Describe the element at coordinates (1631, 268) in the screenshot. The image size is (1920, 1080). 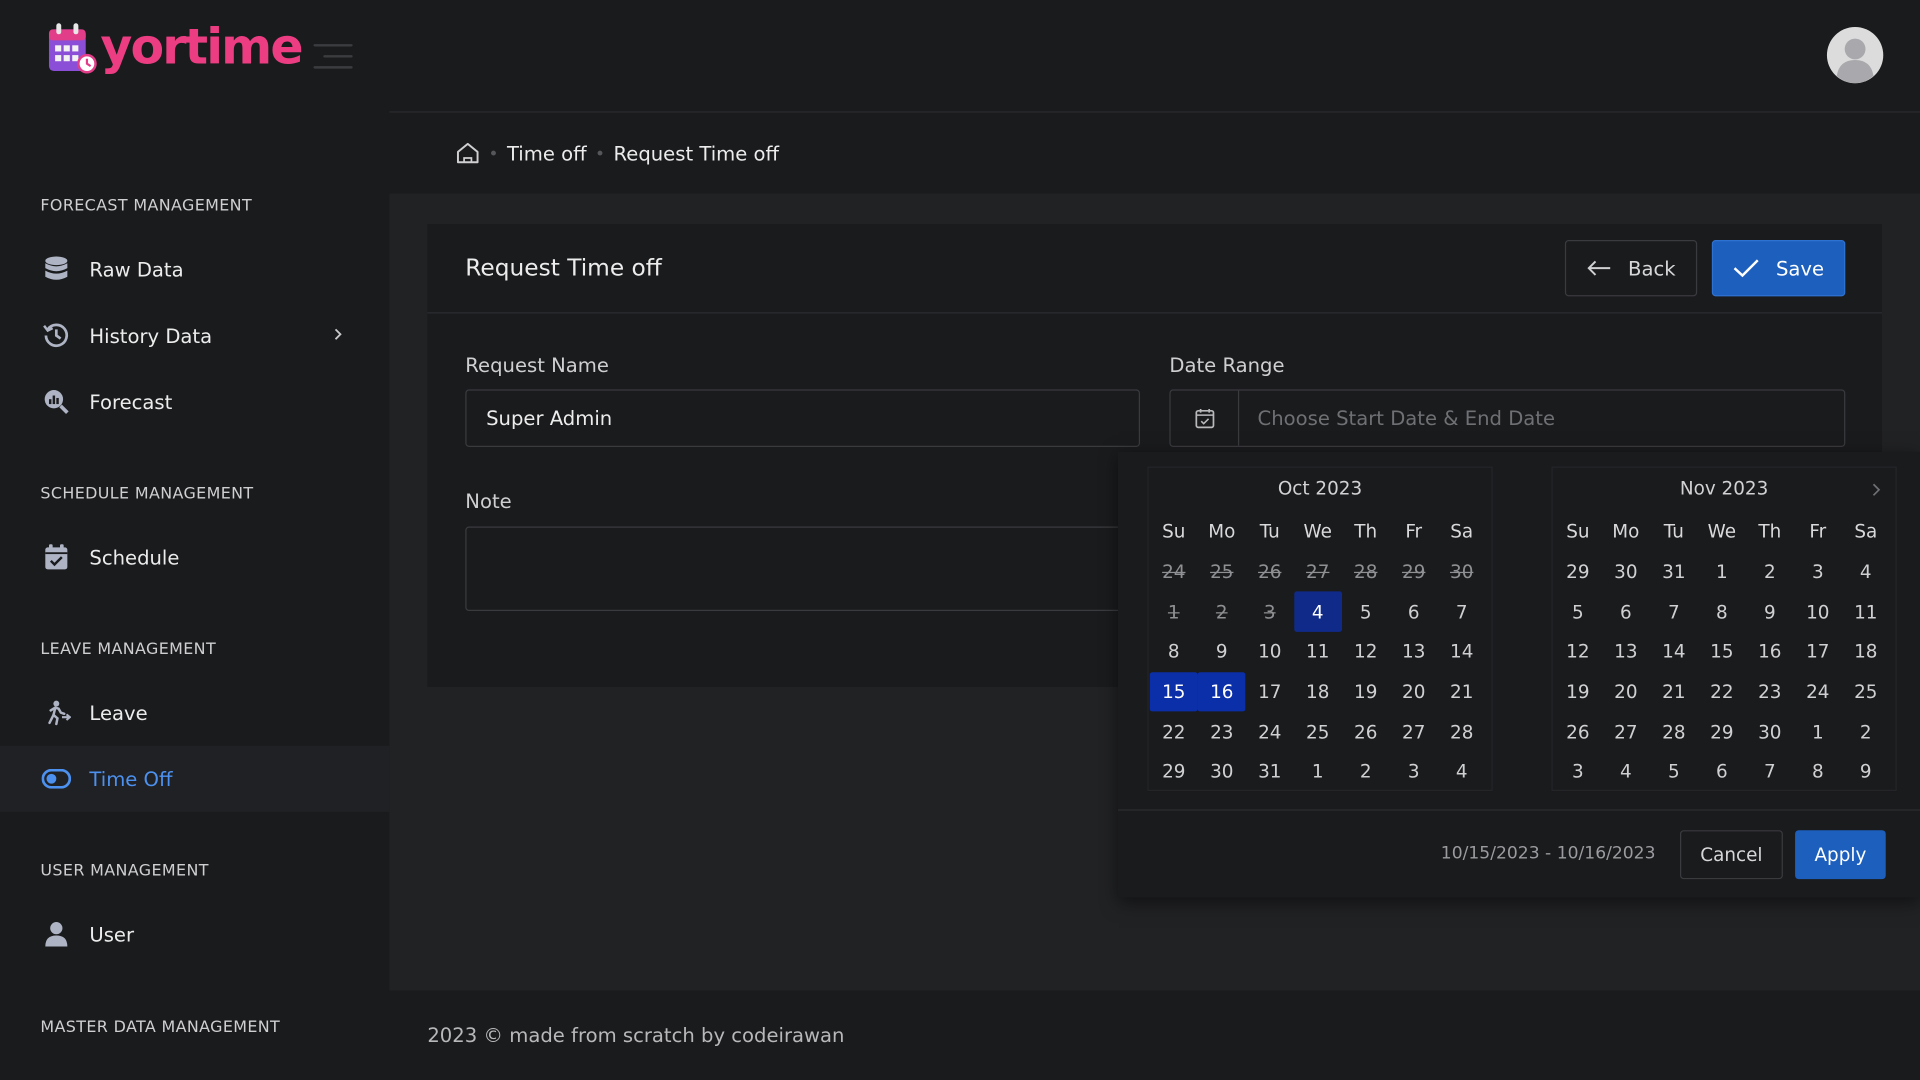
I see `back-button: Back` at that location.